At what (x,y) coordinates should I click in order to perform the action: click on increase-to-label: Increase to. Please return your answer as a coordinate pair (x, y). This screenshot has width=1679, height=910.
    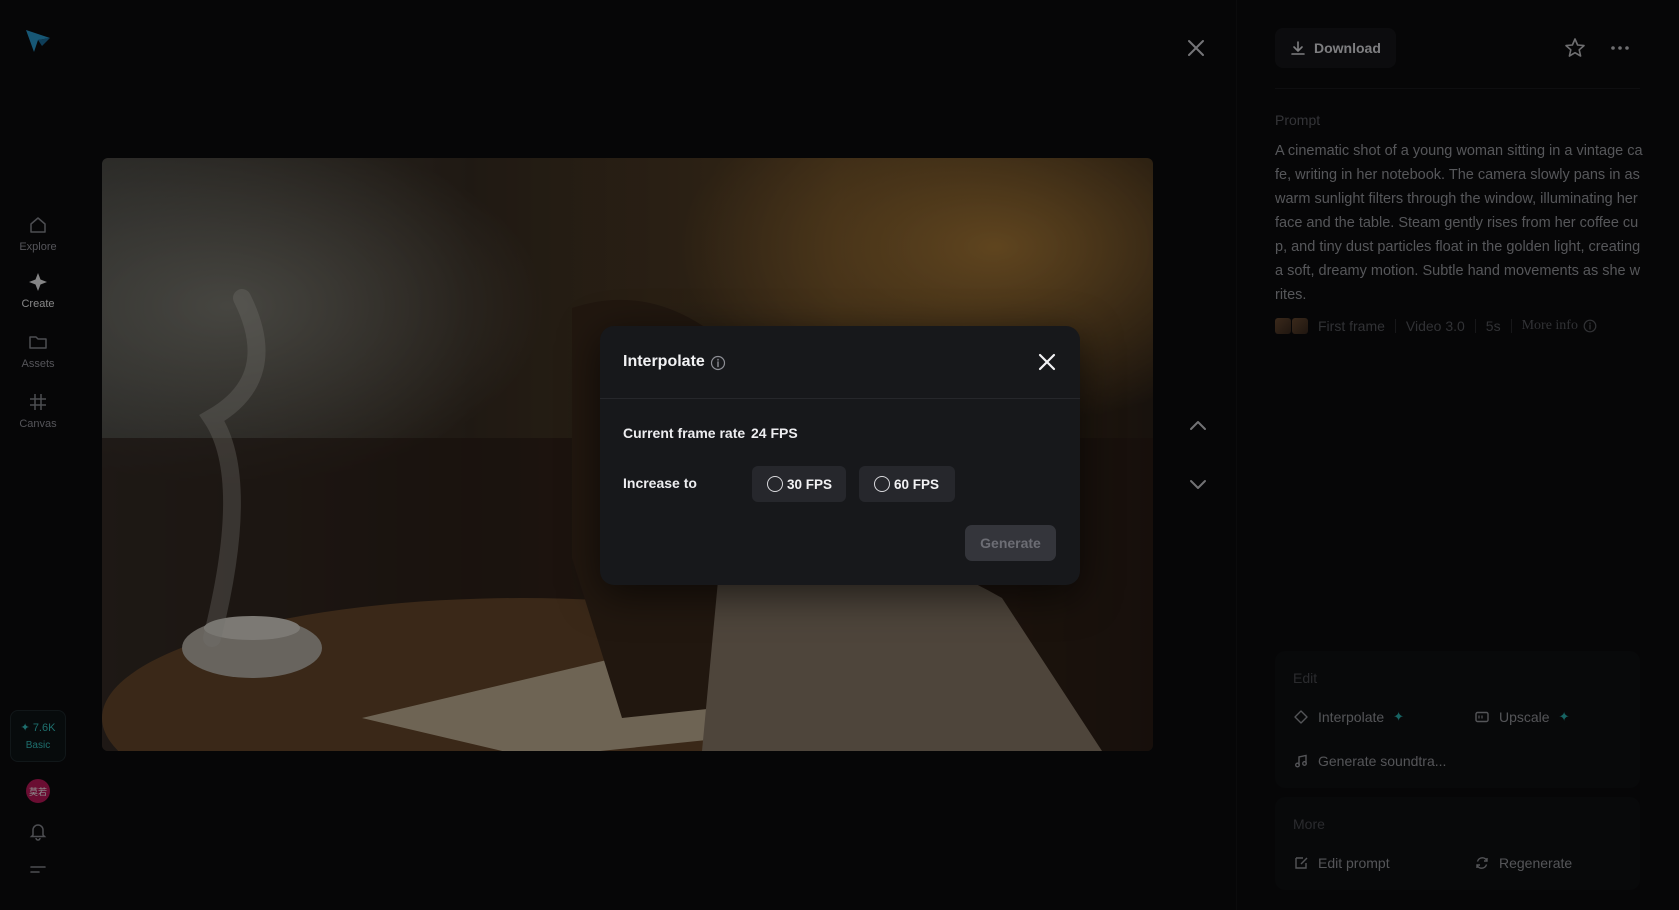
    Looking at the image, I should click on (660, 483).